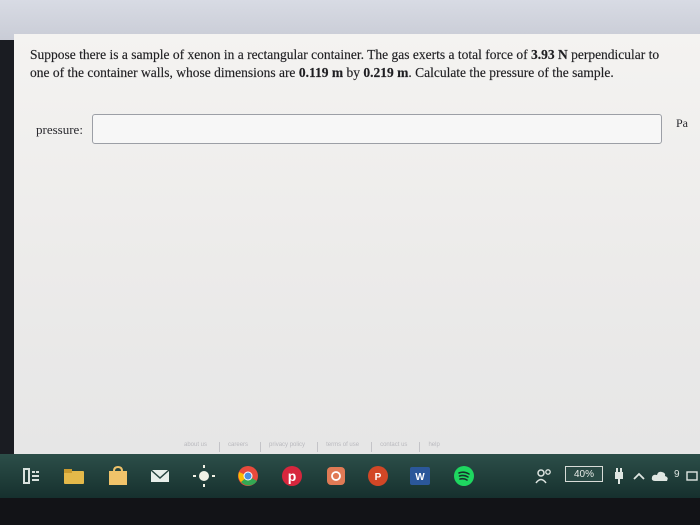 Image resolution: width=700 pixels, height=525 pixels. I want to click on brightness-icon, so click(204, 476).